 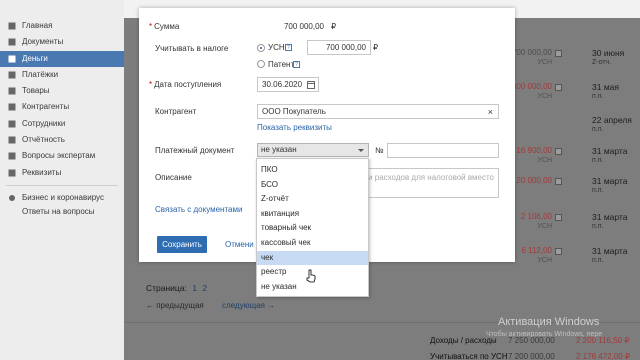 I want to click on date-field: 30.06.2020, so click(x=288, y=84).